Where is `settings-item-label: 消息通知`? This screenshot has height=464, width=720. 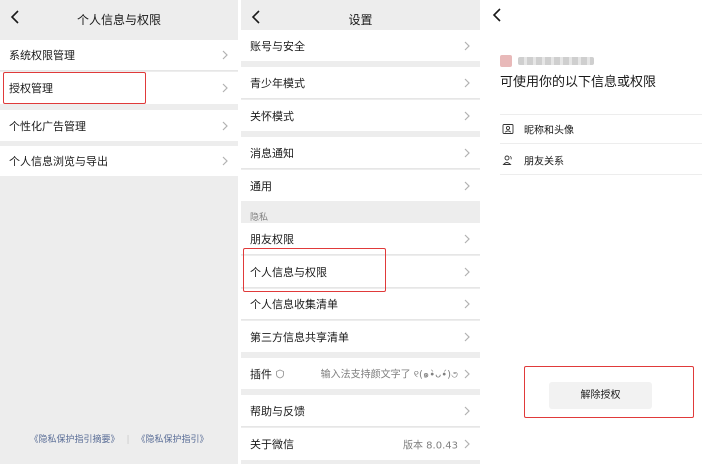
settings-item-label: 消息通知 is located at coordinates (272, 153).